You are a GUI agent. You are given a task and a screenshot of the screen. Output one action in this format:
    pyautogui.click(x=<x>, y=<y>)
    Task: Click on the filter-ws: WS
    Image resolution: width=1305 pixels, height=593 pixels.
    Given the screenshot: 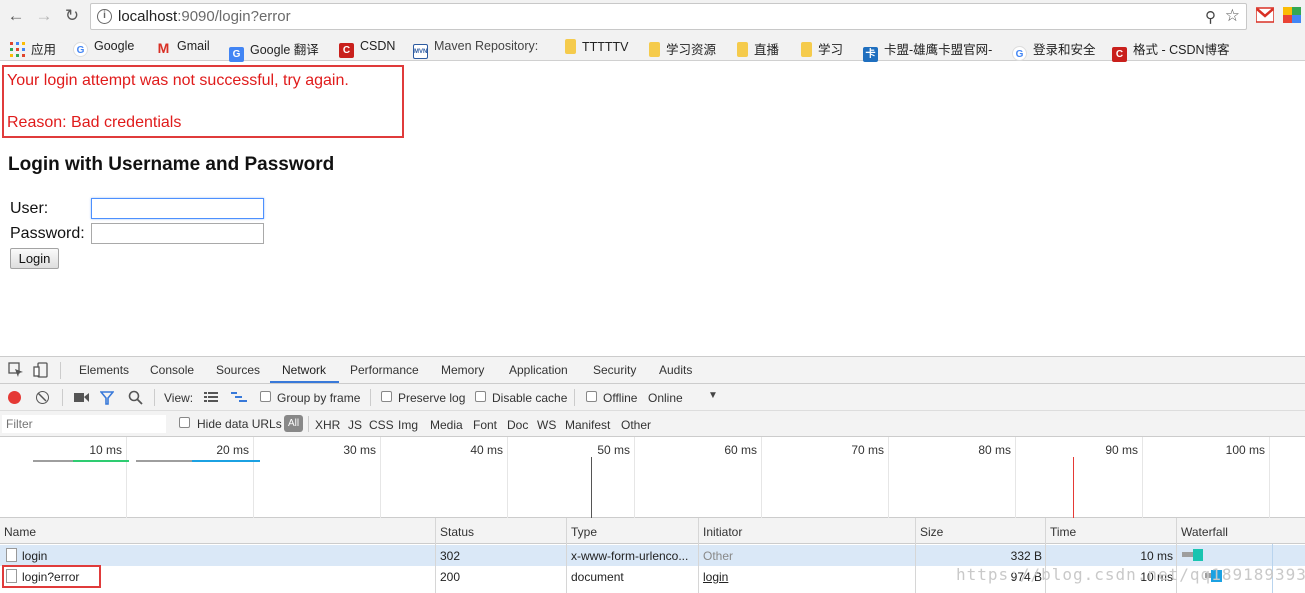 What is the action you would take?
    pyautogui.click(x=546, y=425)
    